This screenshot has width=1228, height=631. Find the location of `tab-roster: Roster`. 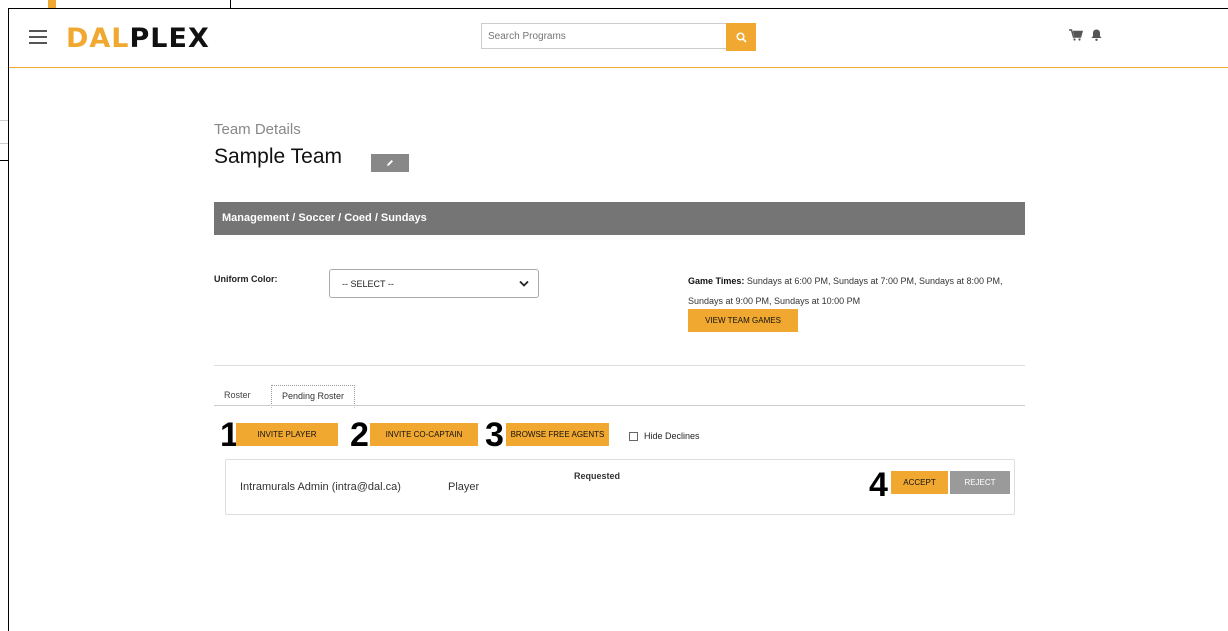

tab-roster: Roster is located at coordinates (237, 395).